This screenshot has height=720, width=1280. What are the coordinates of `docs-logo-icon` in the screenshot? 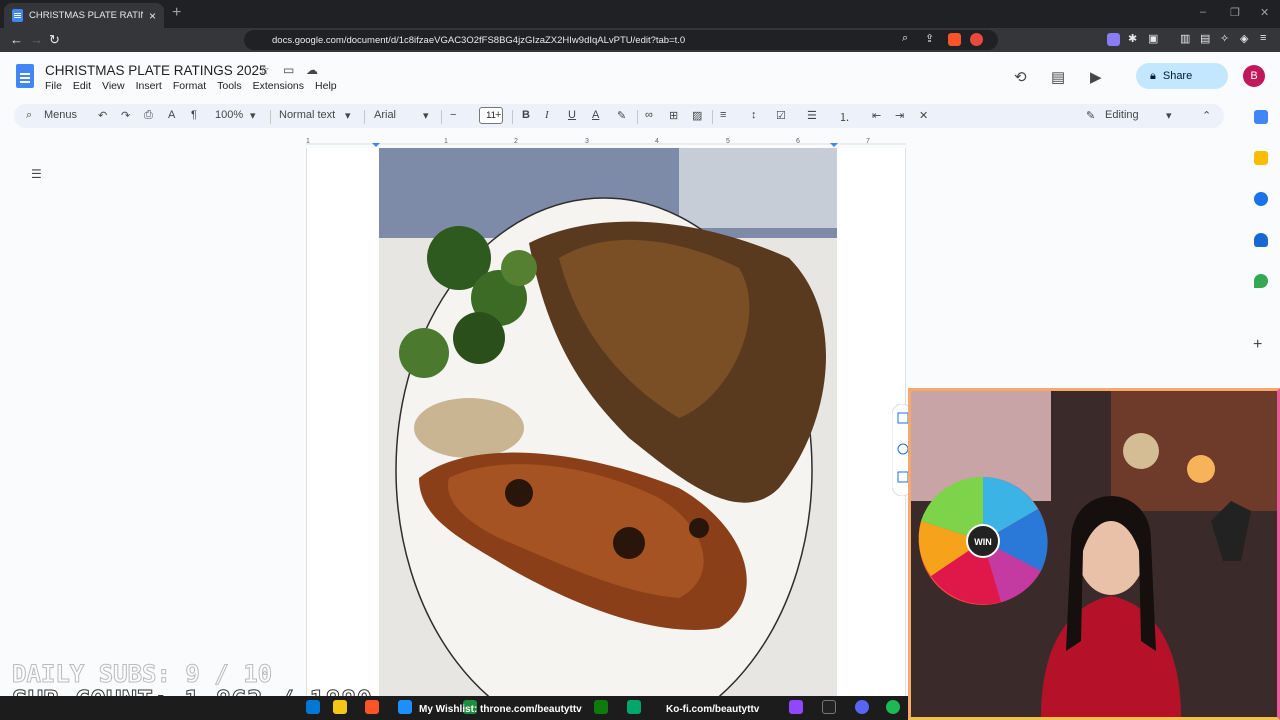 It's located at (25, 76).